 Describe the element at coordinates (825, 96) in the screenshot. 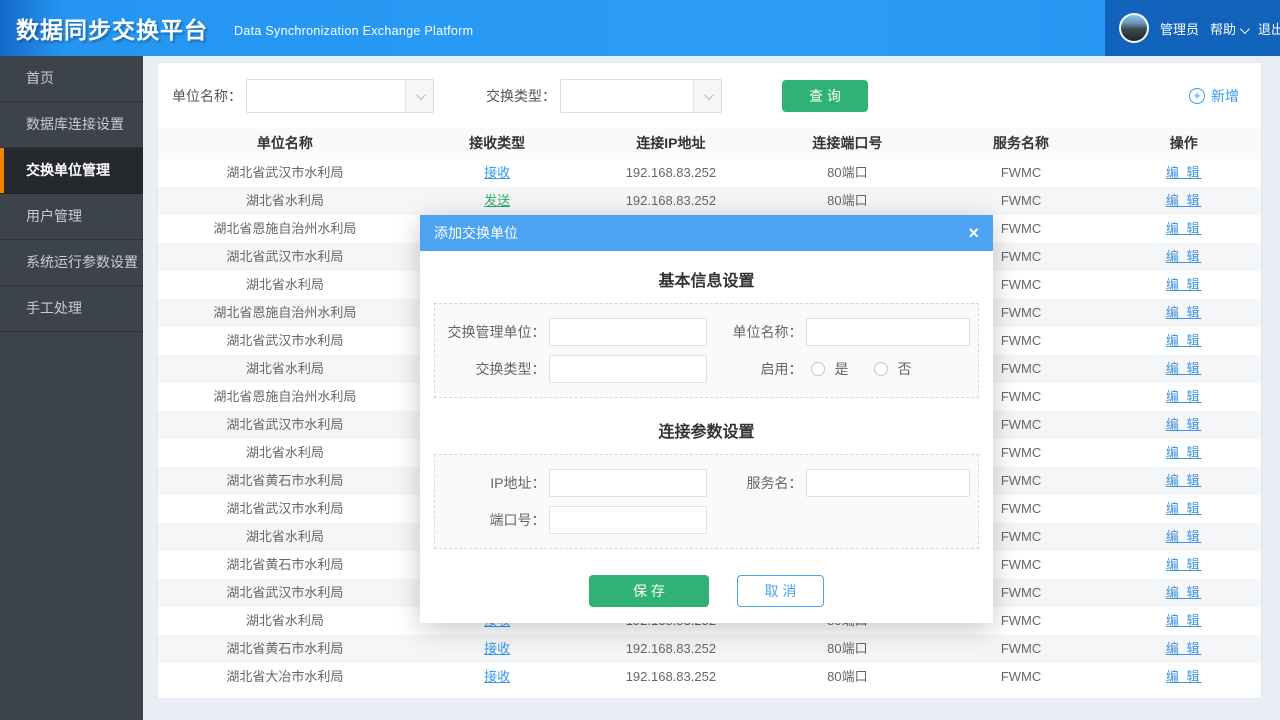

I see `search-button: 查 询` at that location.